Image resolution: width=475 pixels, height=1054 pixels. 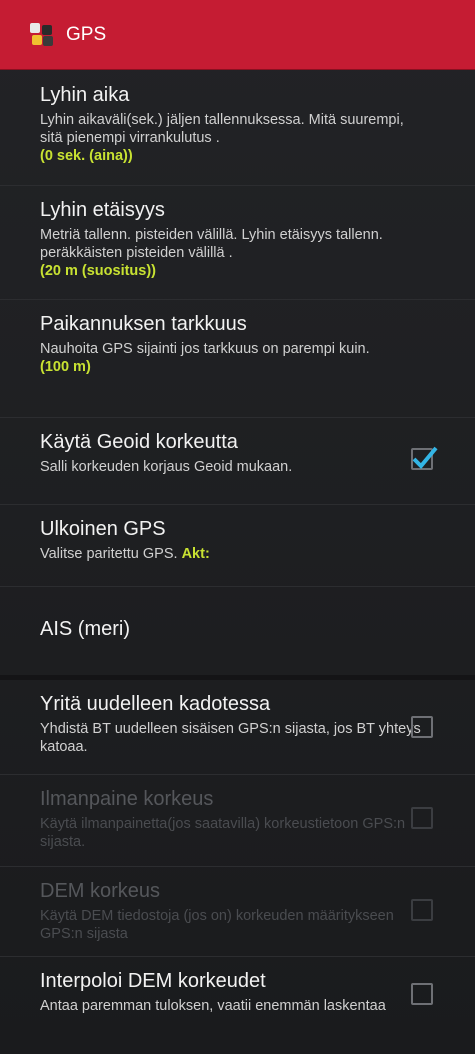 What do you see at coordinates (85, 95) in the screenshot?
I see `pref-title: Lyhin aika` at bounding box center [85, 95].